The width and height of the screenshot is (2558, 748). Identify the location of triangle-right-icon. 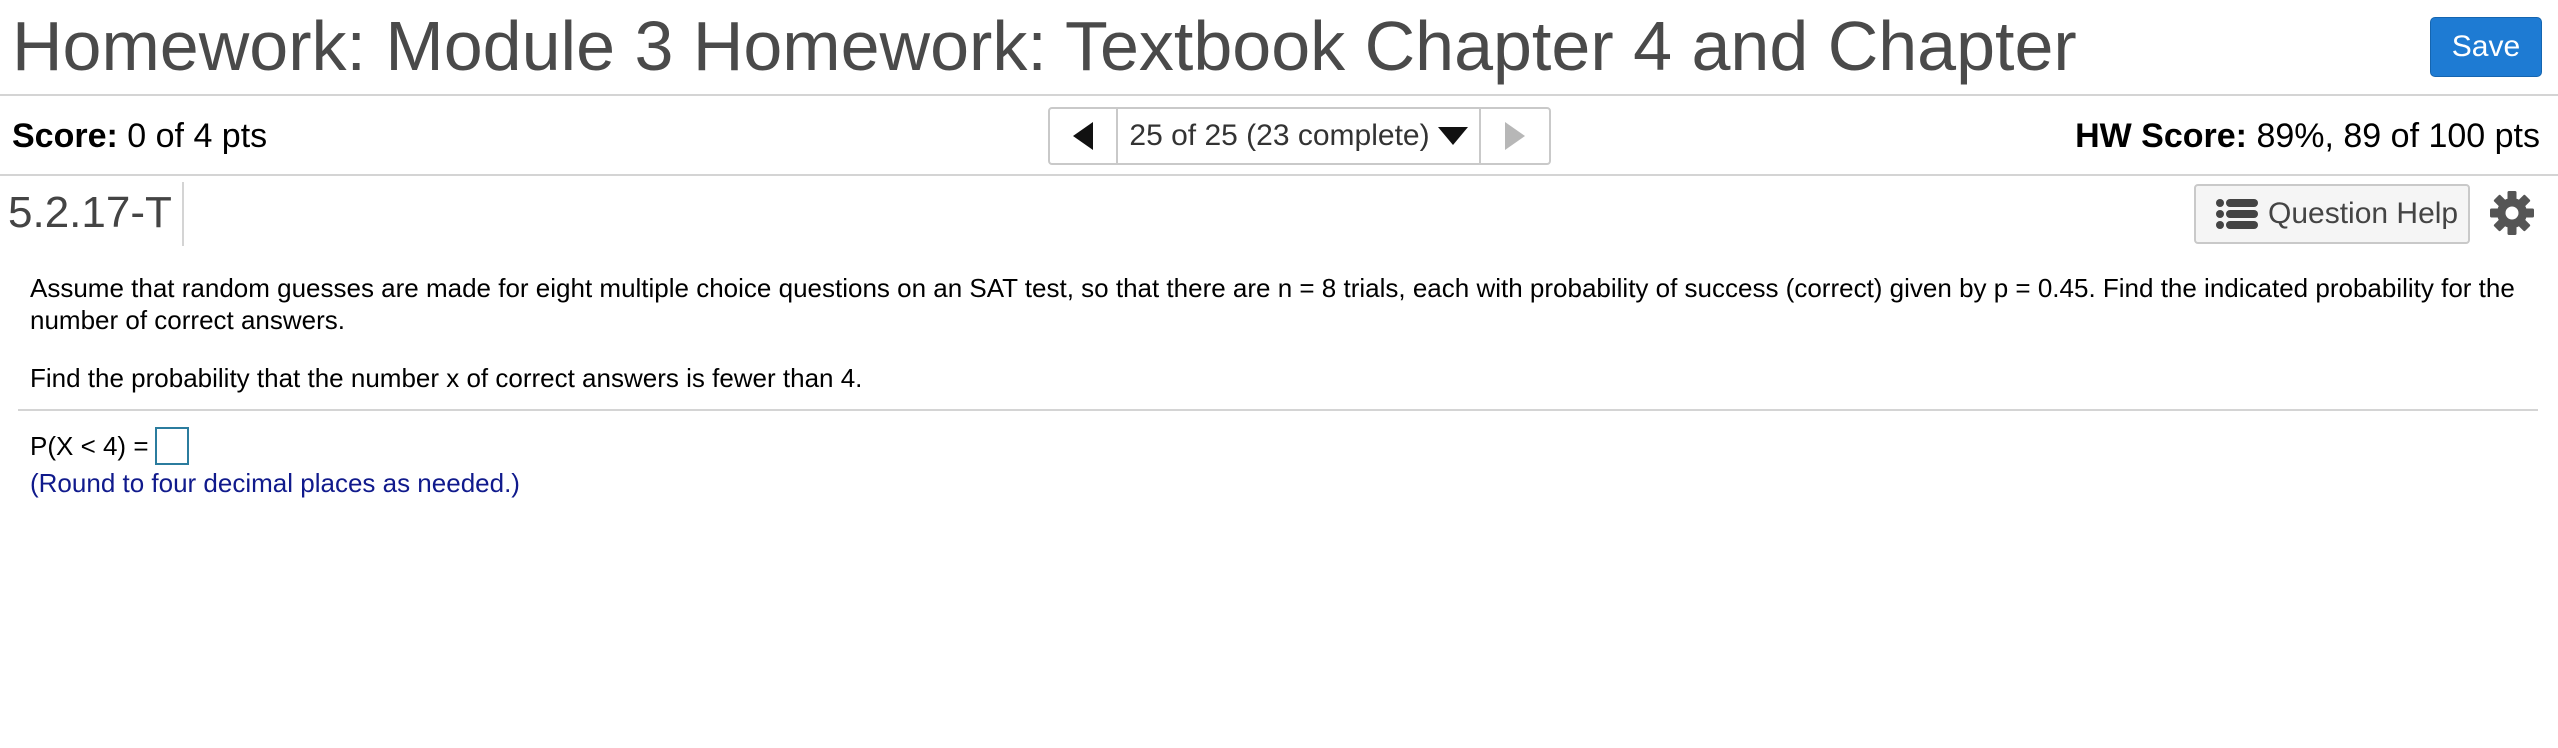
(1515, 136).